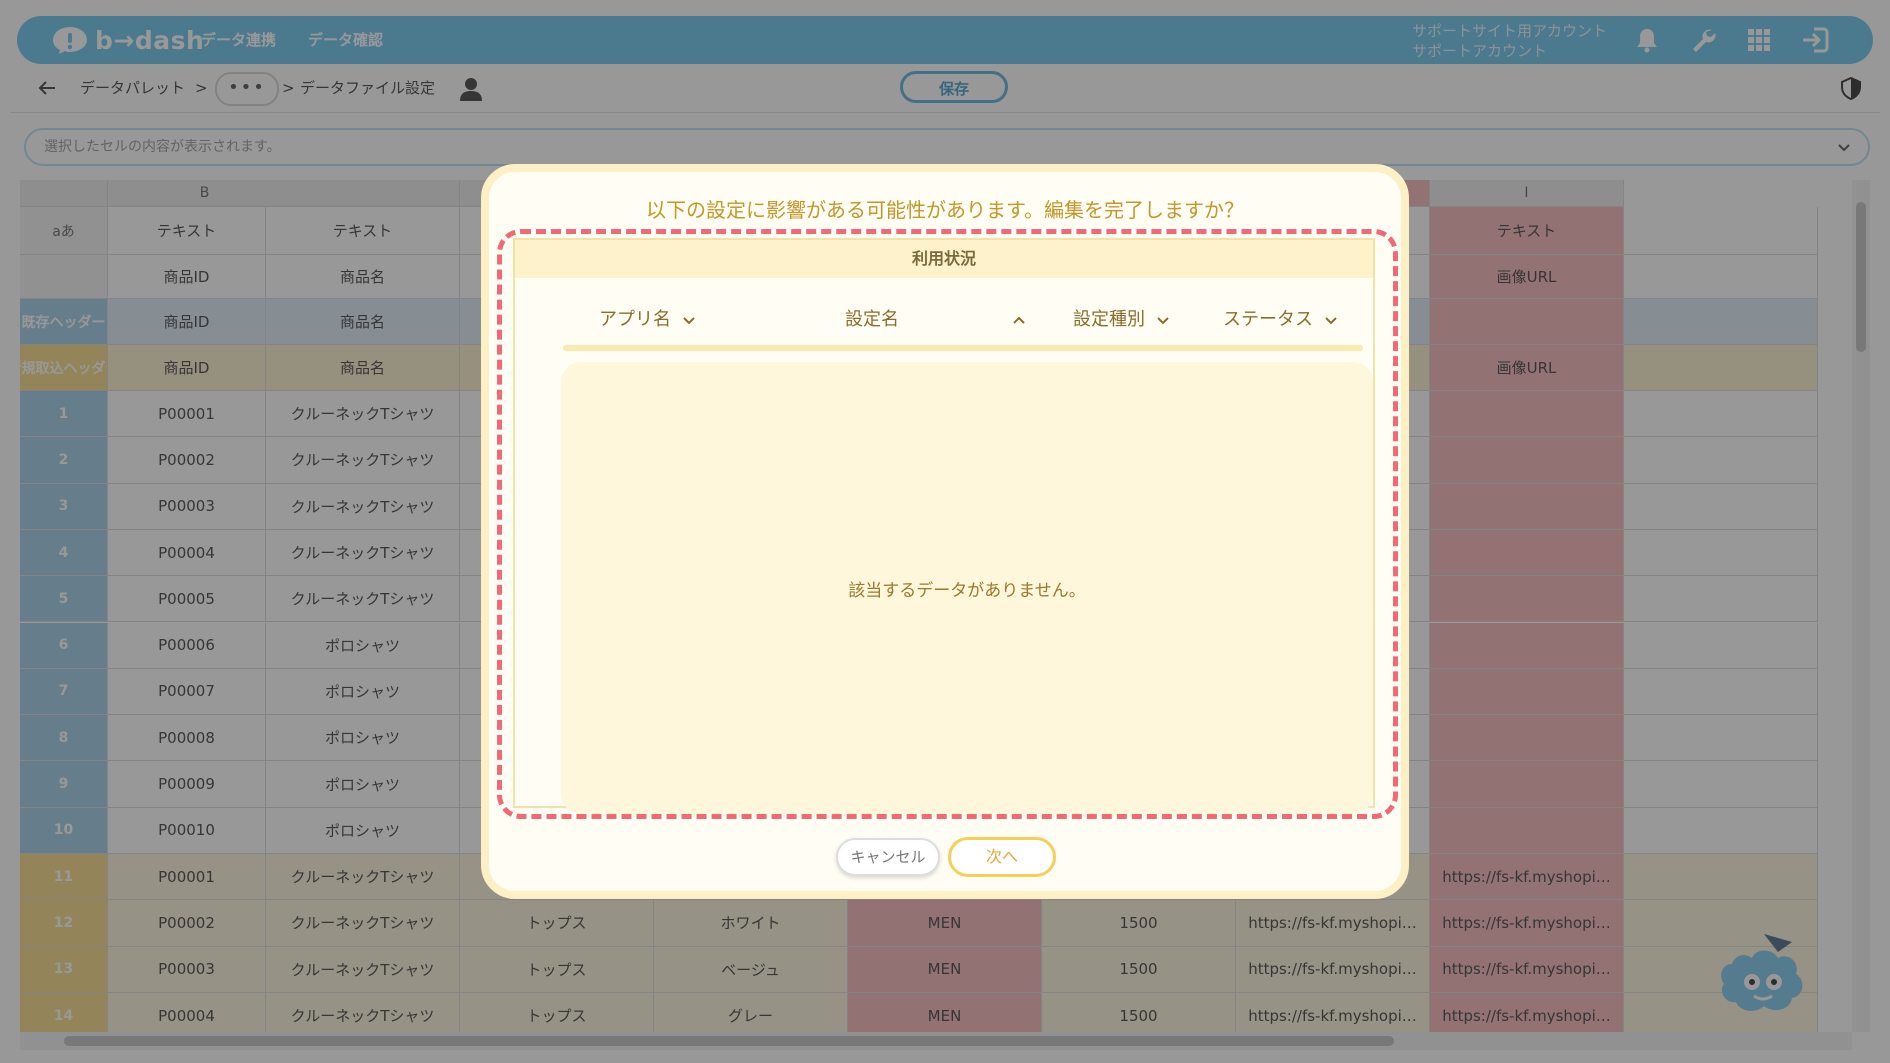 Image resolution: width=1890 pixels, height=1063 pixels. I want to click on column-setting-type-label: 設定種別, so click(1109, 319).